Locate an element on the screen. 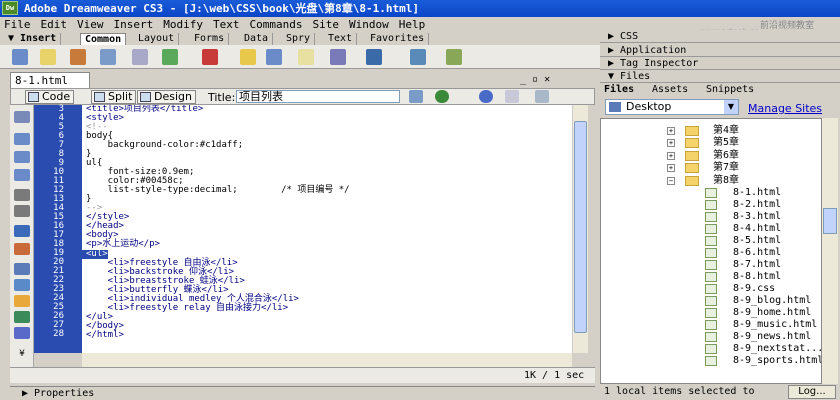 Image resolution: width=840 pixels, height=400 pixels. menu-edit: Edit is located at coordinates (54, 24).